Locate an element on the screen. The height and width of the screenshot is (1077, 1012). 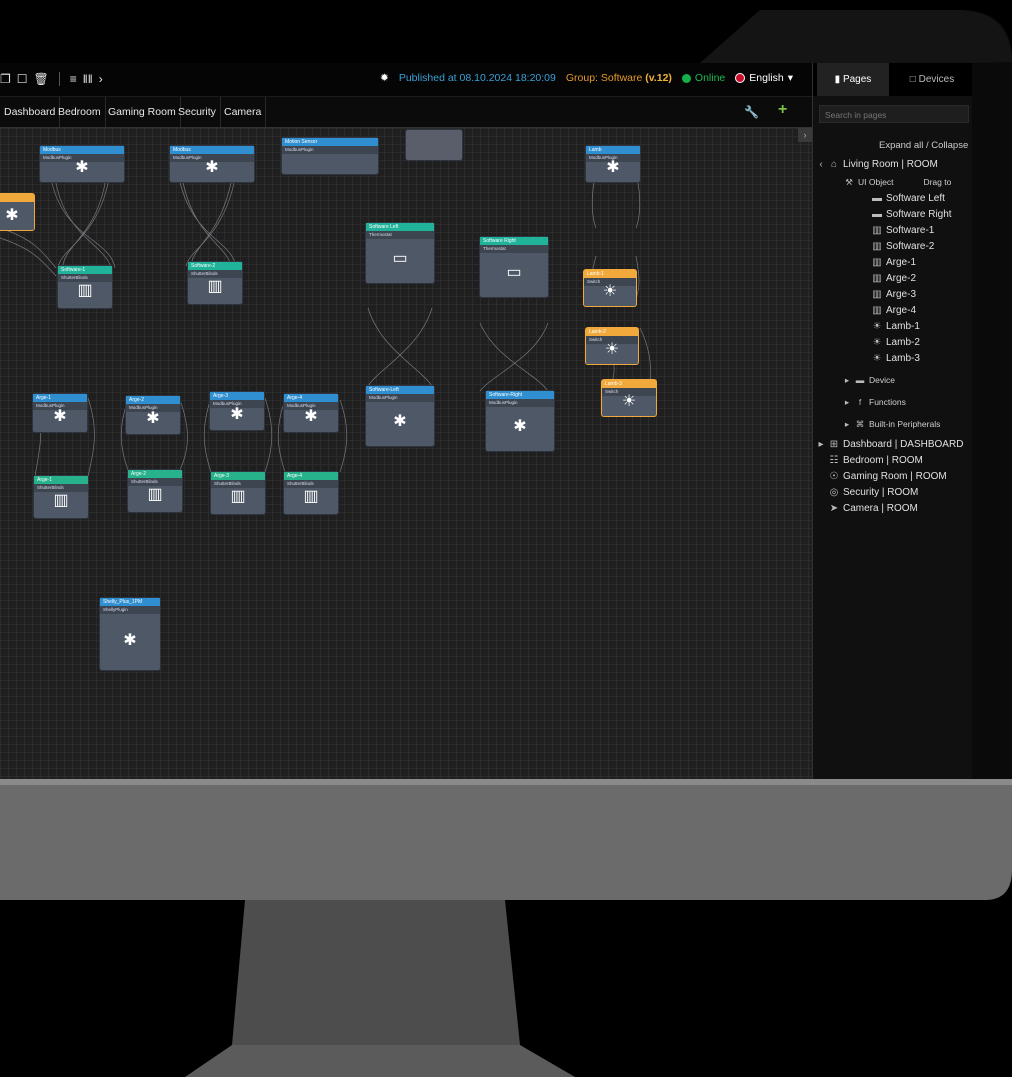
node-arge-3-modbus: Arge-3 ModbusPlugin ✱ is located at coordinates (237, 411).